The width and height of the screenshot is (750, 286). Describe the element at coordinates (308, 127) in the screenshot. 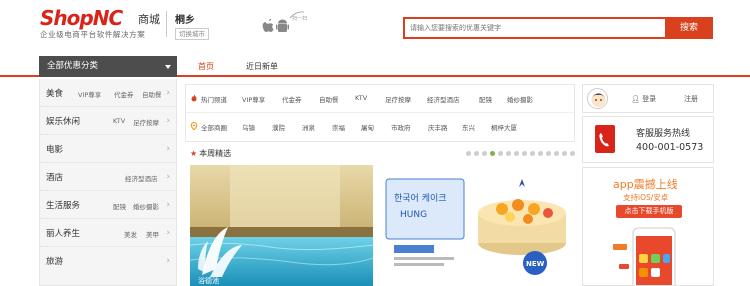

I see `filter-item: 洲泉` at that location.